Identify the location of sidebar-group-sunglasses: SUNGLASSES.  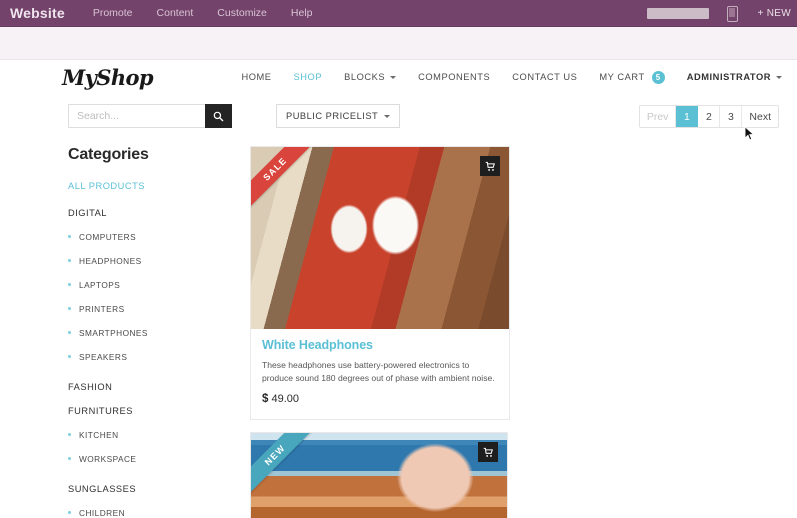
(159, 489).